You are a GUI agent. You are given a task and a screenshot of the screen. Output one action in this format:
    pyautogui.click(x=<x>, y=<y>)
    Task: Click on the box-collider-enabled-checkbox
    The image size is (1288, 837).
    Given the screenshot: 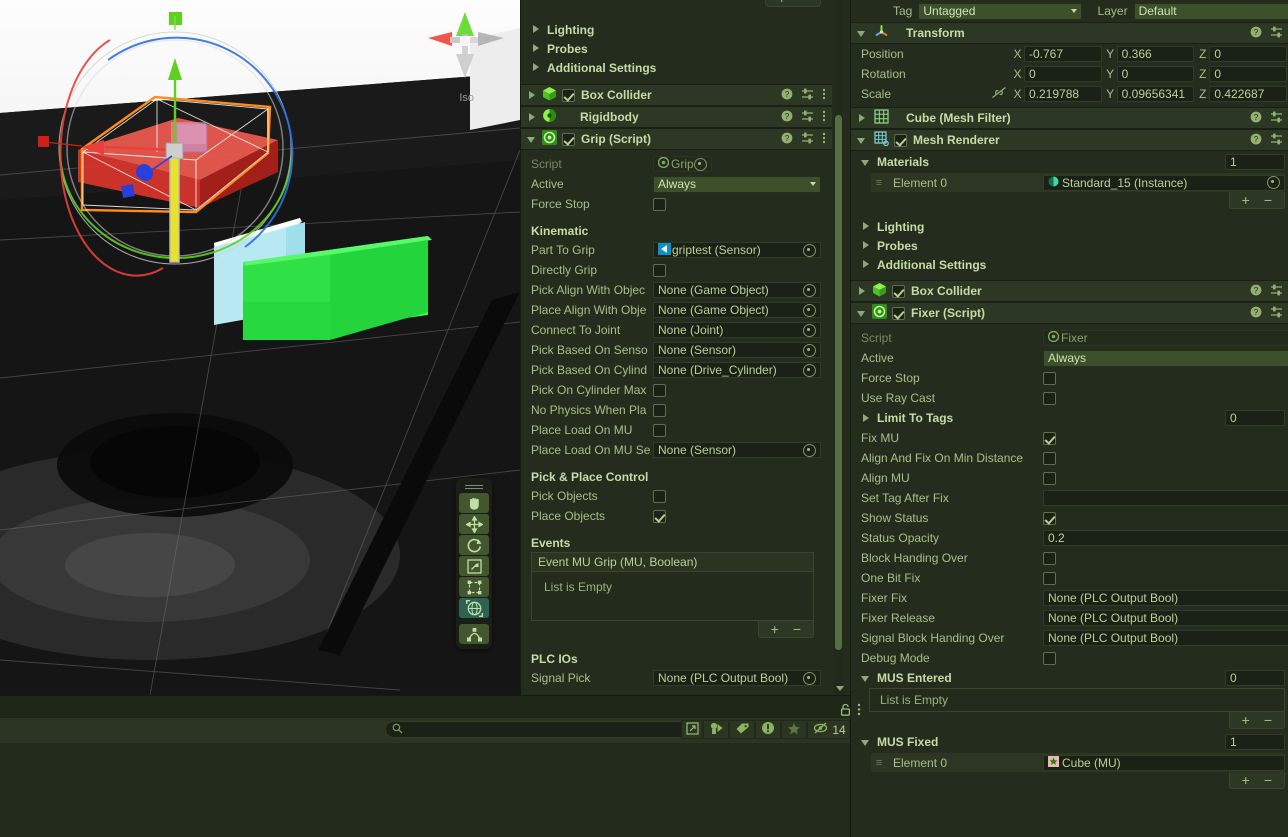 What is the action you would take?
    pyautogui.click(x=568, y=95)
    